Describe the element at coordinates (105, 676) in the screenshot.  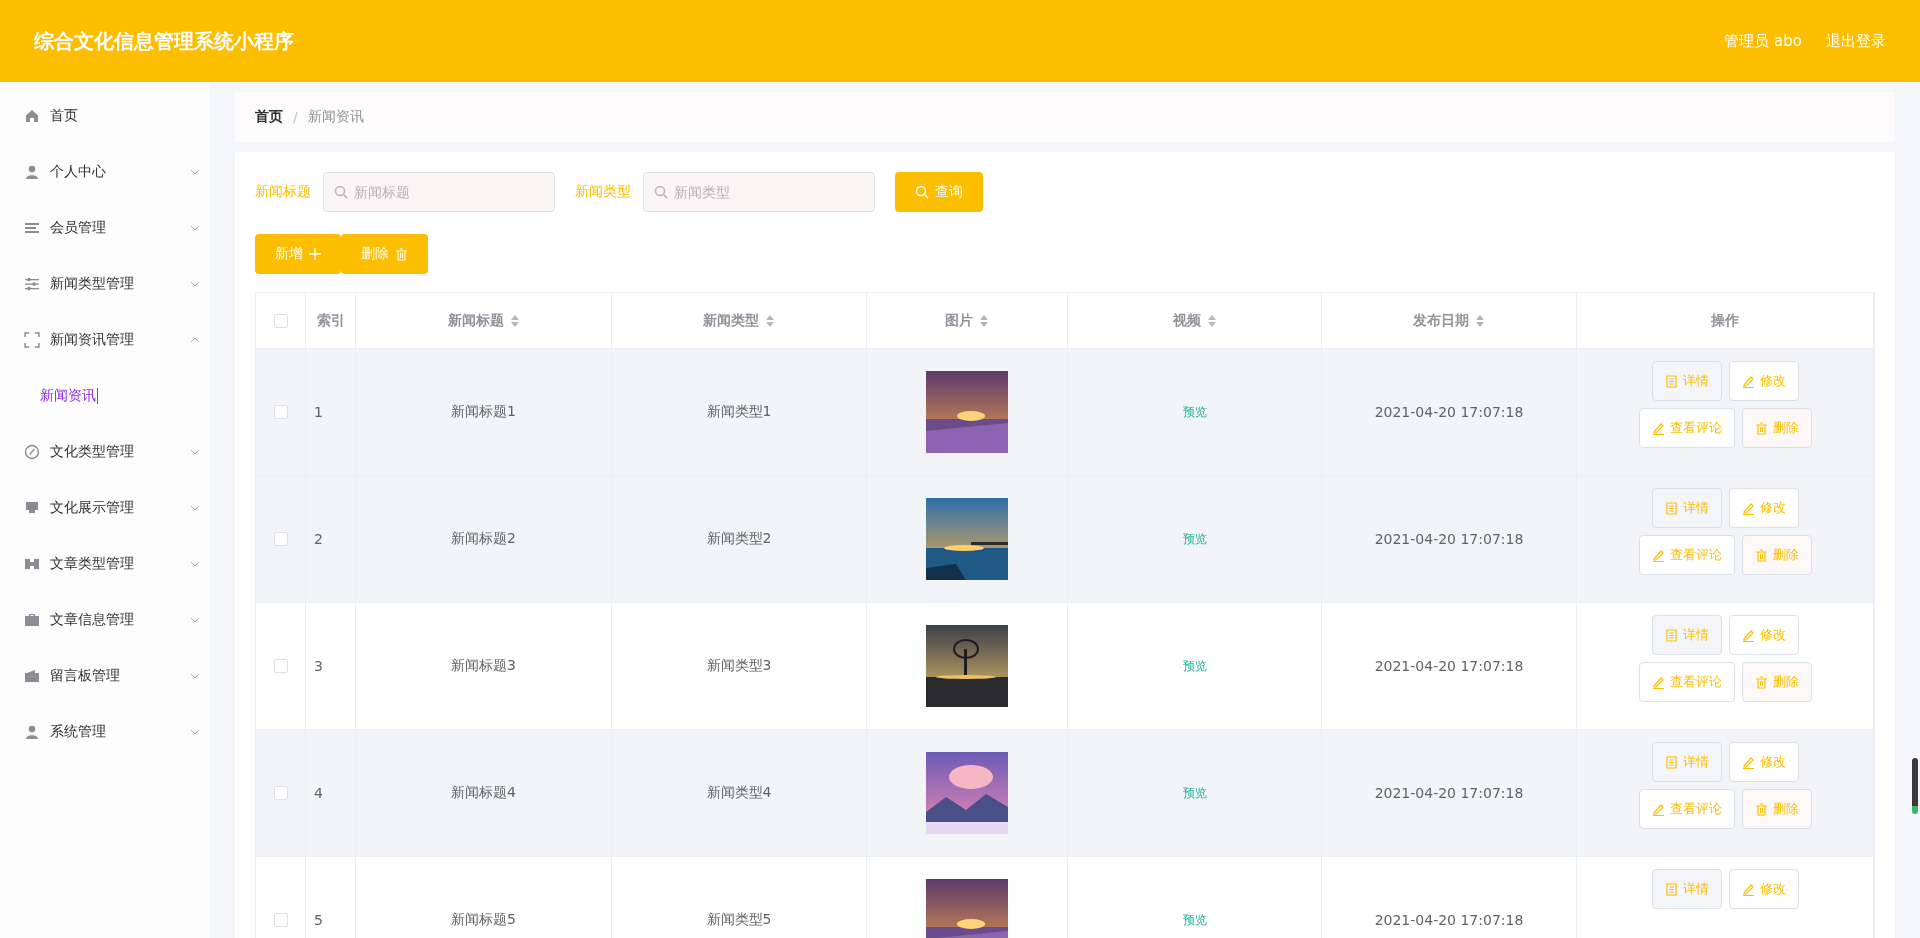
I see `menu-item: 留言板管理` at that location.